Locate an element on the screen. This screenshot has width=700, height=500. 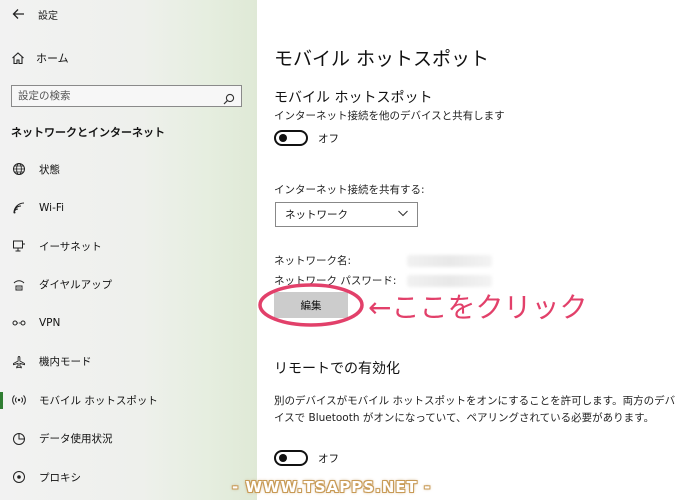
globe-icon is located at coordinates (19, 169).